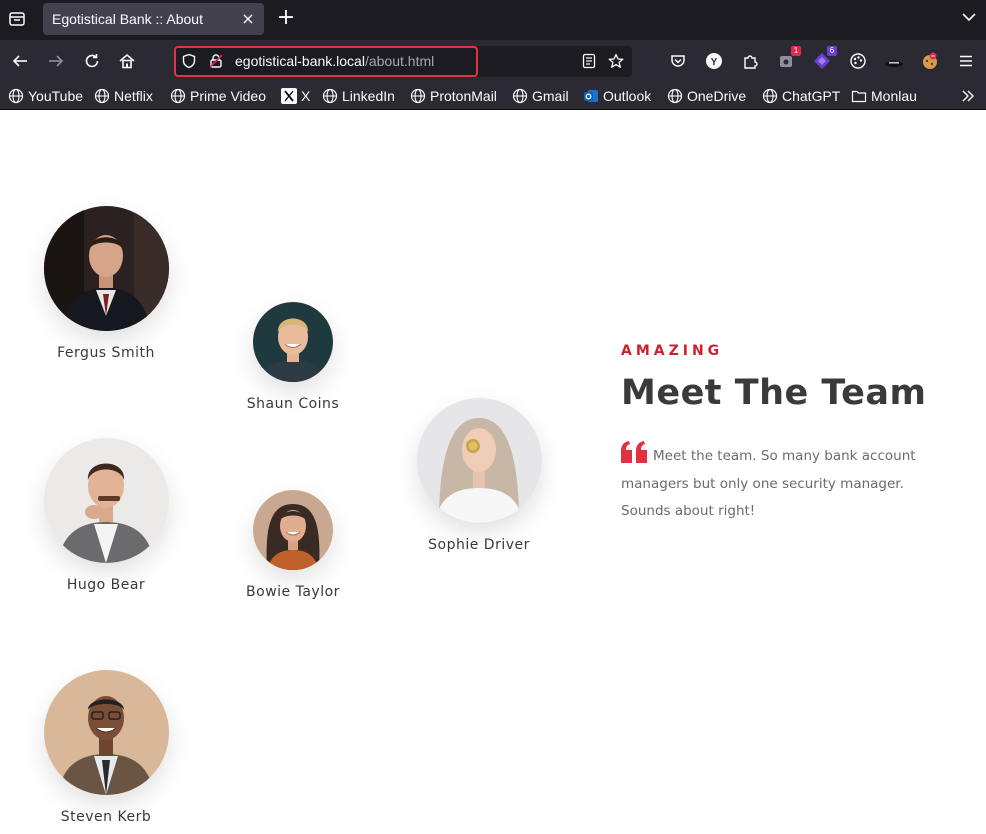 This screenshot has height=834, width=986. What do you see at coordinates (293, 592) in the screenshot?
I see `member-name: Bowie Taylor` at bounding box center [293, 592].